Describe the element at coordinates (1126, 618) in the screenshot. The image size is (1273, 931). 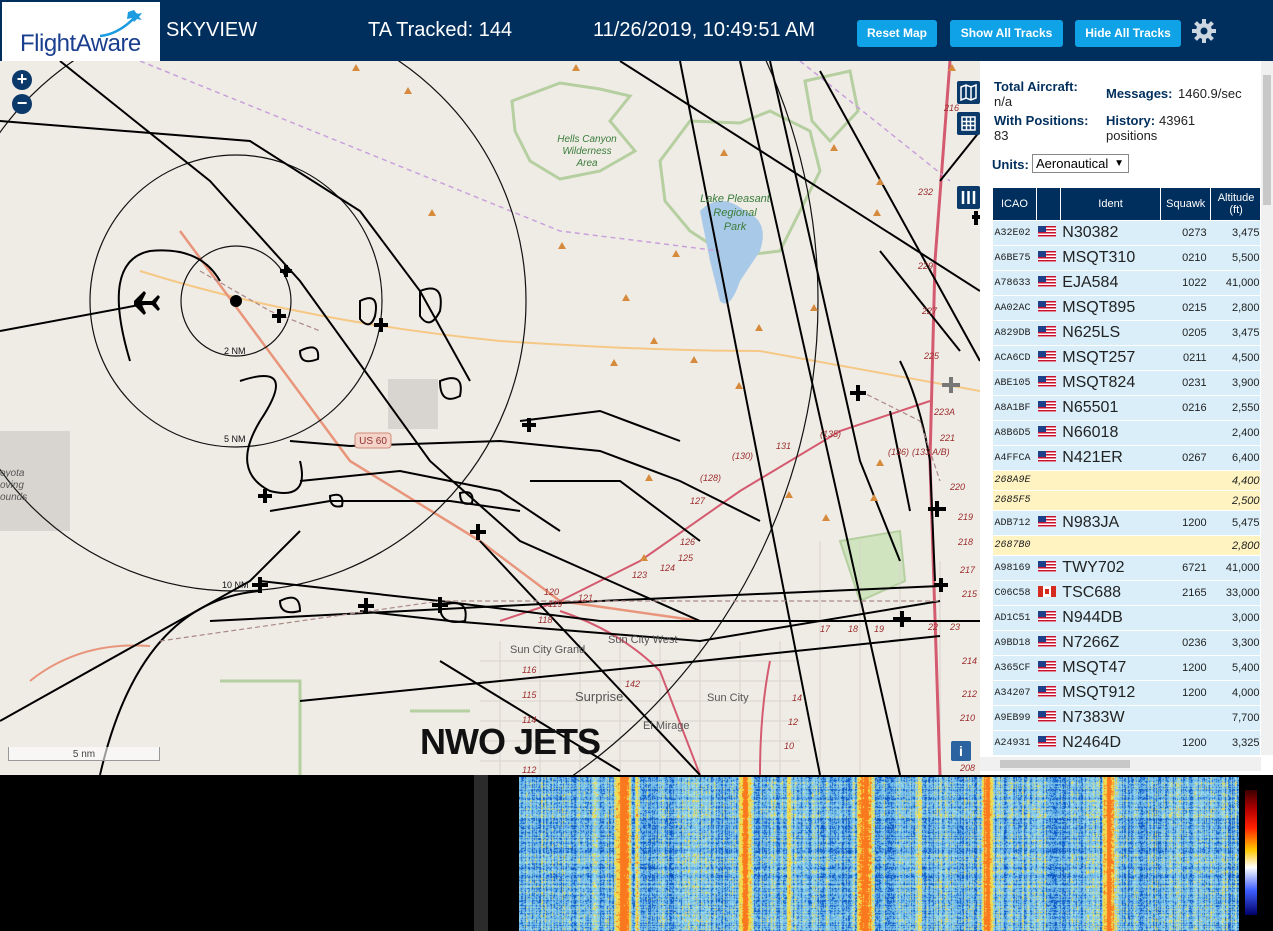
I see `table-row: AD1C51 N944DB 3,000` at that location.